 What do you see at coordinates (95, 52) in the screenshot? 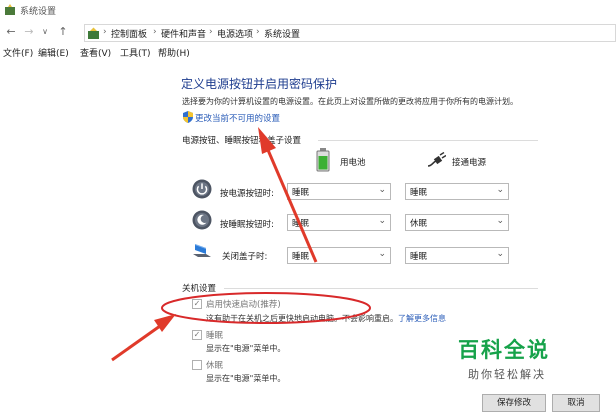
I see `menu-view: 查看(V)` at bounding box center [95, 52].